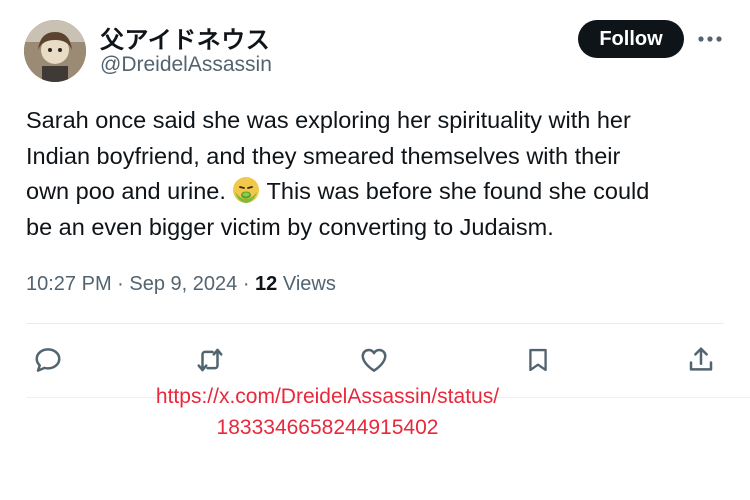 The width and height of the screenshot is (750, 500). Describe the element at coordinates (327, 396) in the screenshot. I see `source-url-line1: https://x.com/DreidelAssassin/status/` at that location.